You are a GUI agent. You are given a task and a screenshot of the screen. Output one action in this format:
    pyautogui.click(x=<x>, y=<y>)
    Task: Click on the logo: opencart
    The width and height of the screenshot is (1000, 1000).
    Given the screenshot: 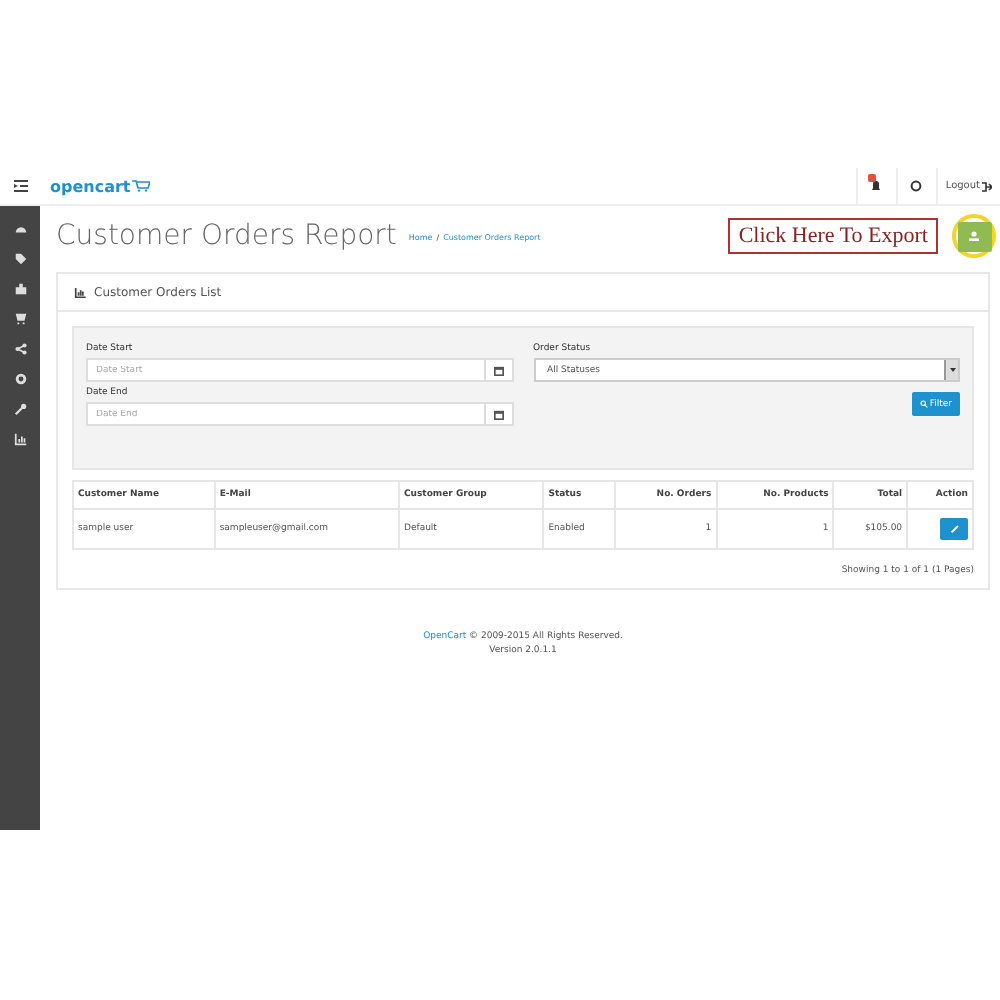 What is the action you would take?
    pyautogui.click(x=90, y=186)
    